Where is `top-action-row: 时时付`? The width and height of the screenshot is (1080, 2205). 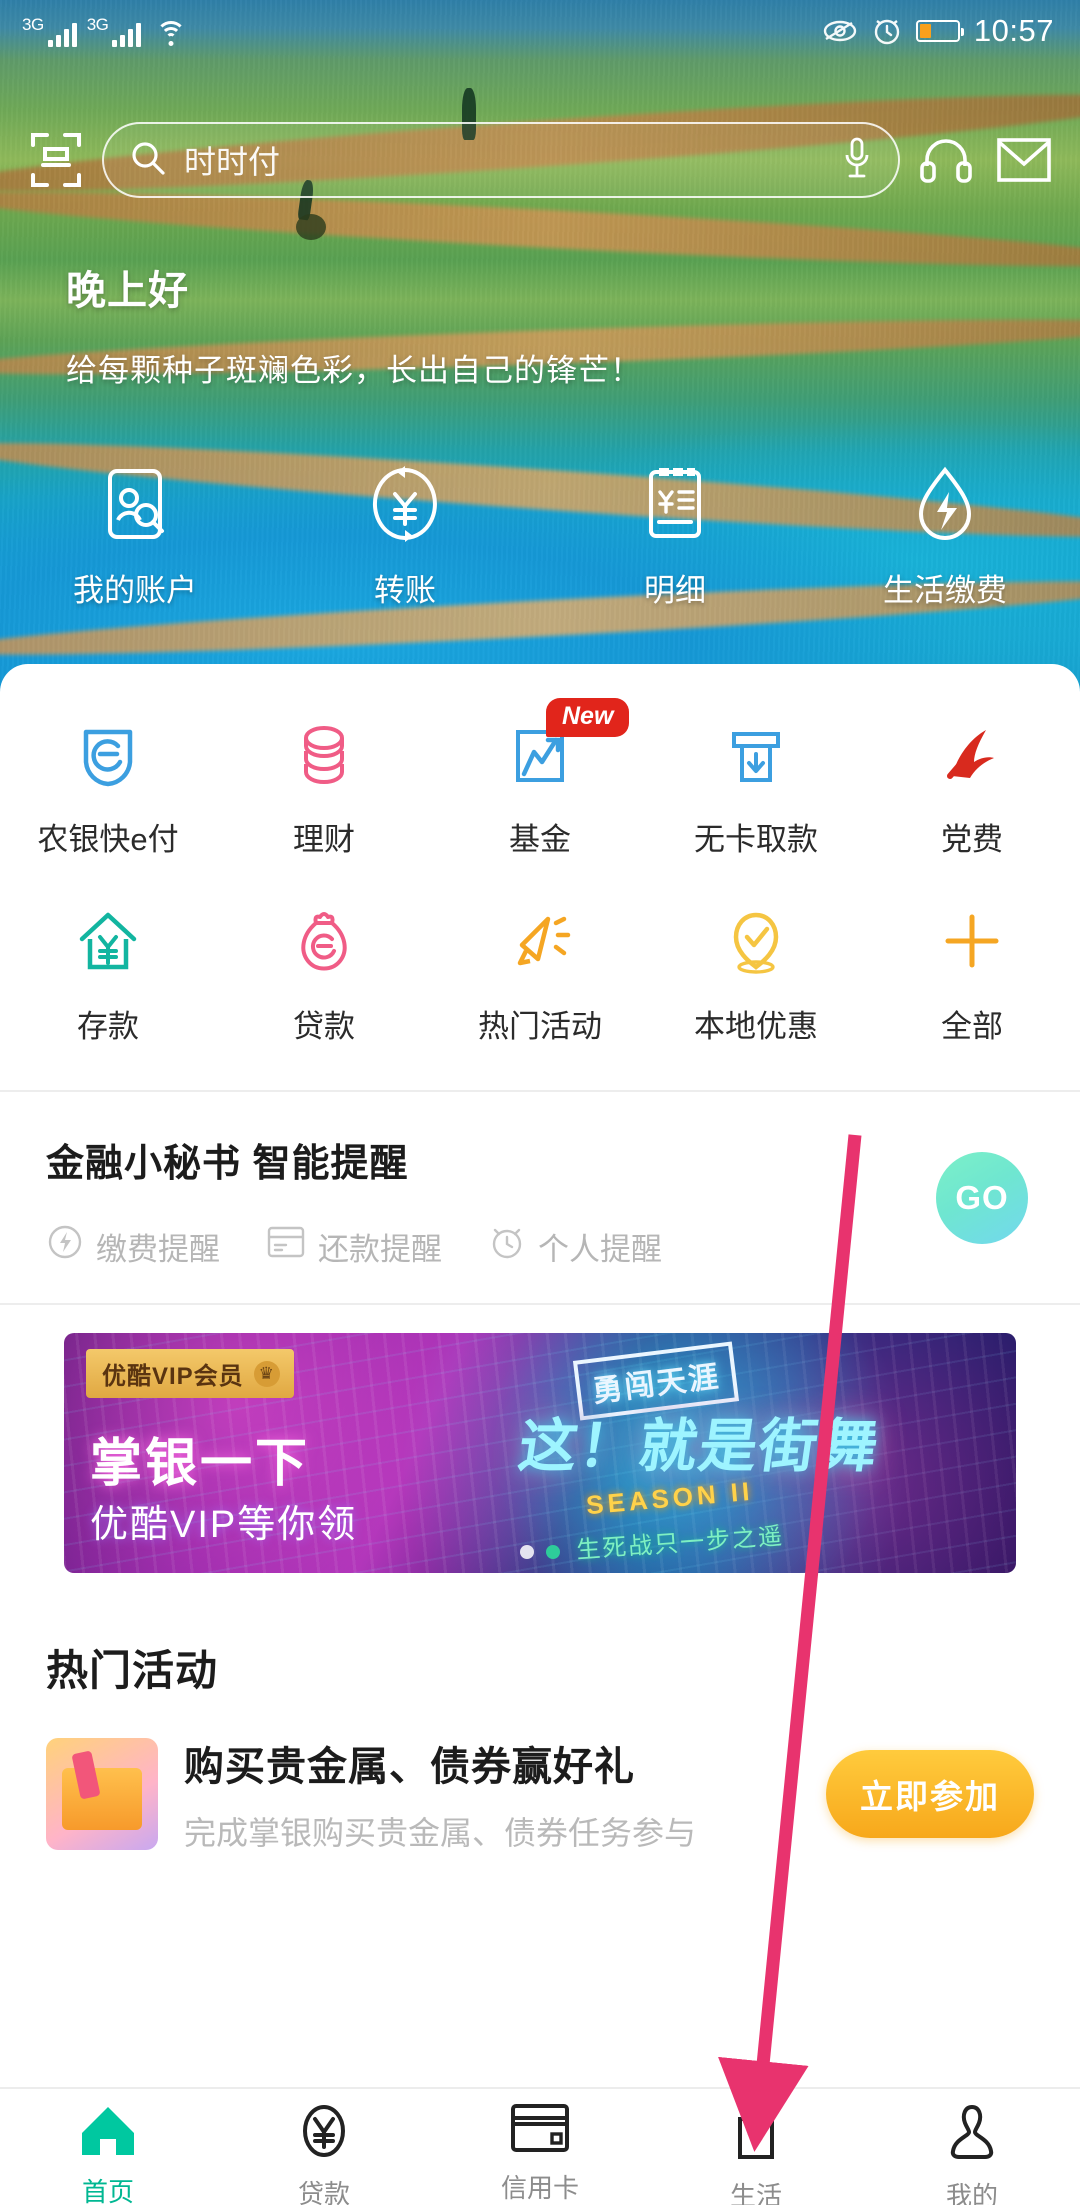 top-action-row: 时时付 is located at coordinates (540, 160).